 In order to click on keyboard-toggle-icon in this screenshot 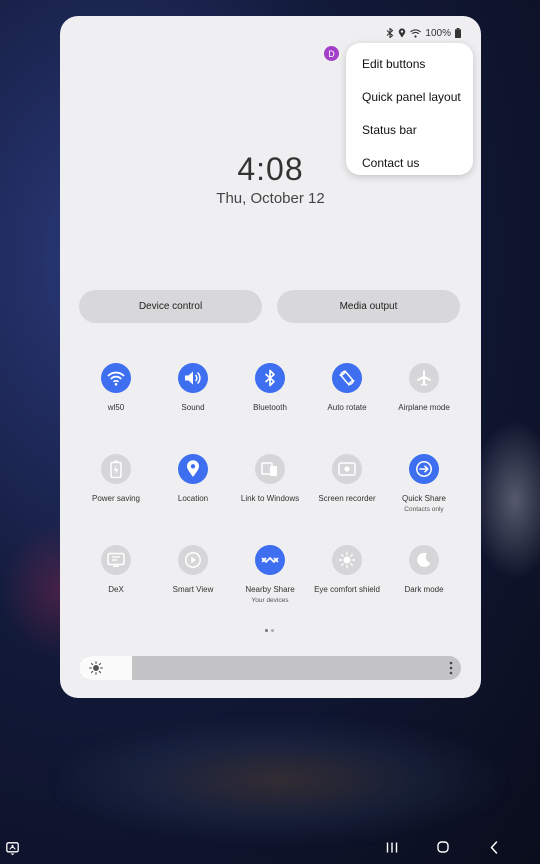, I will do `click(12, 849)`.